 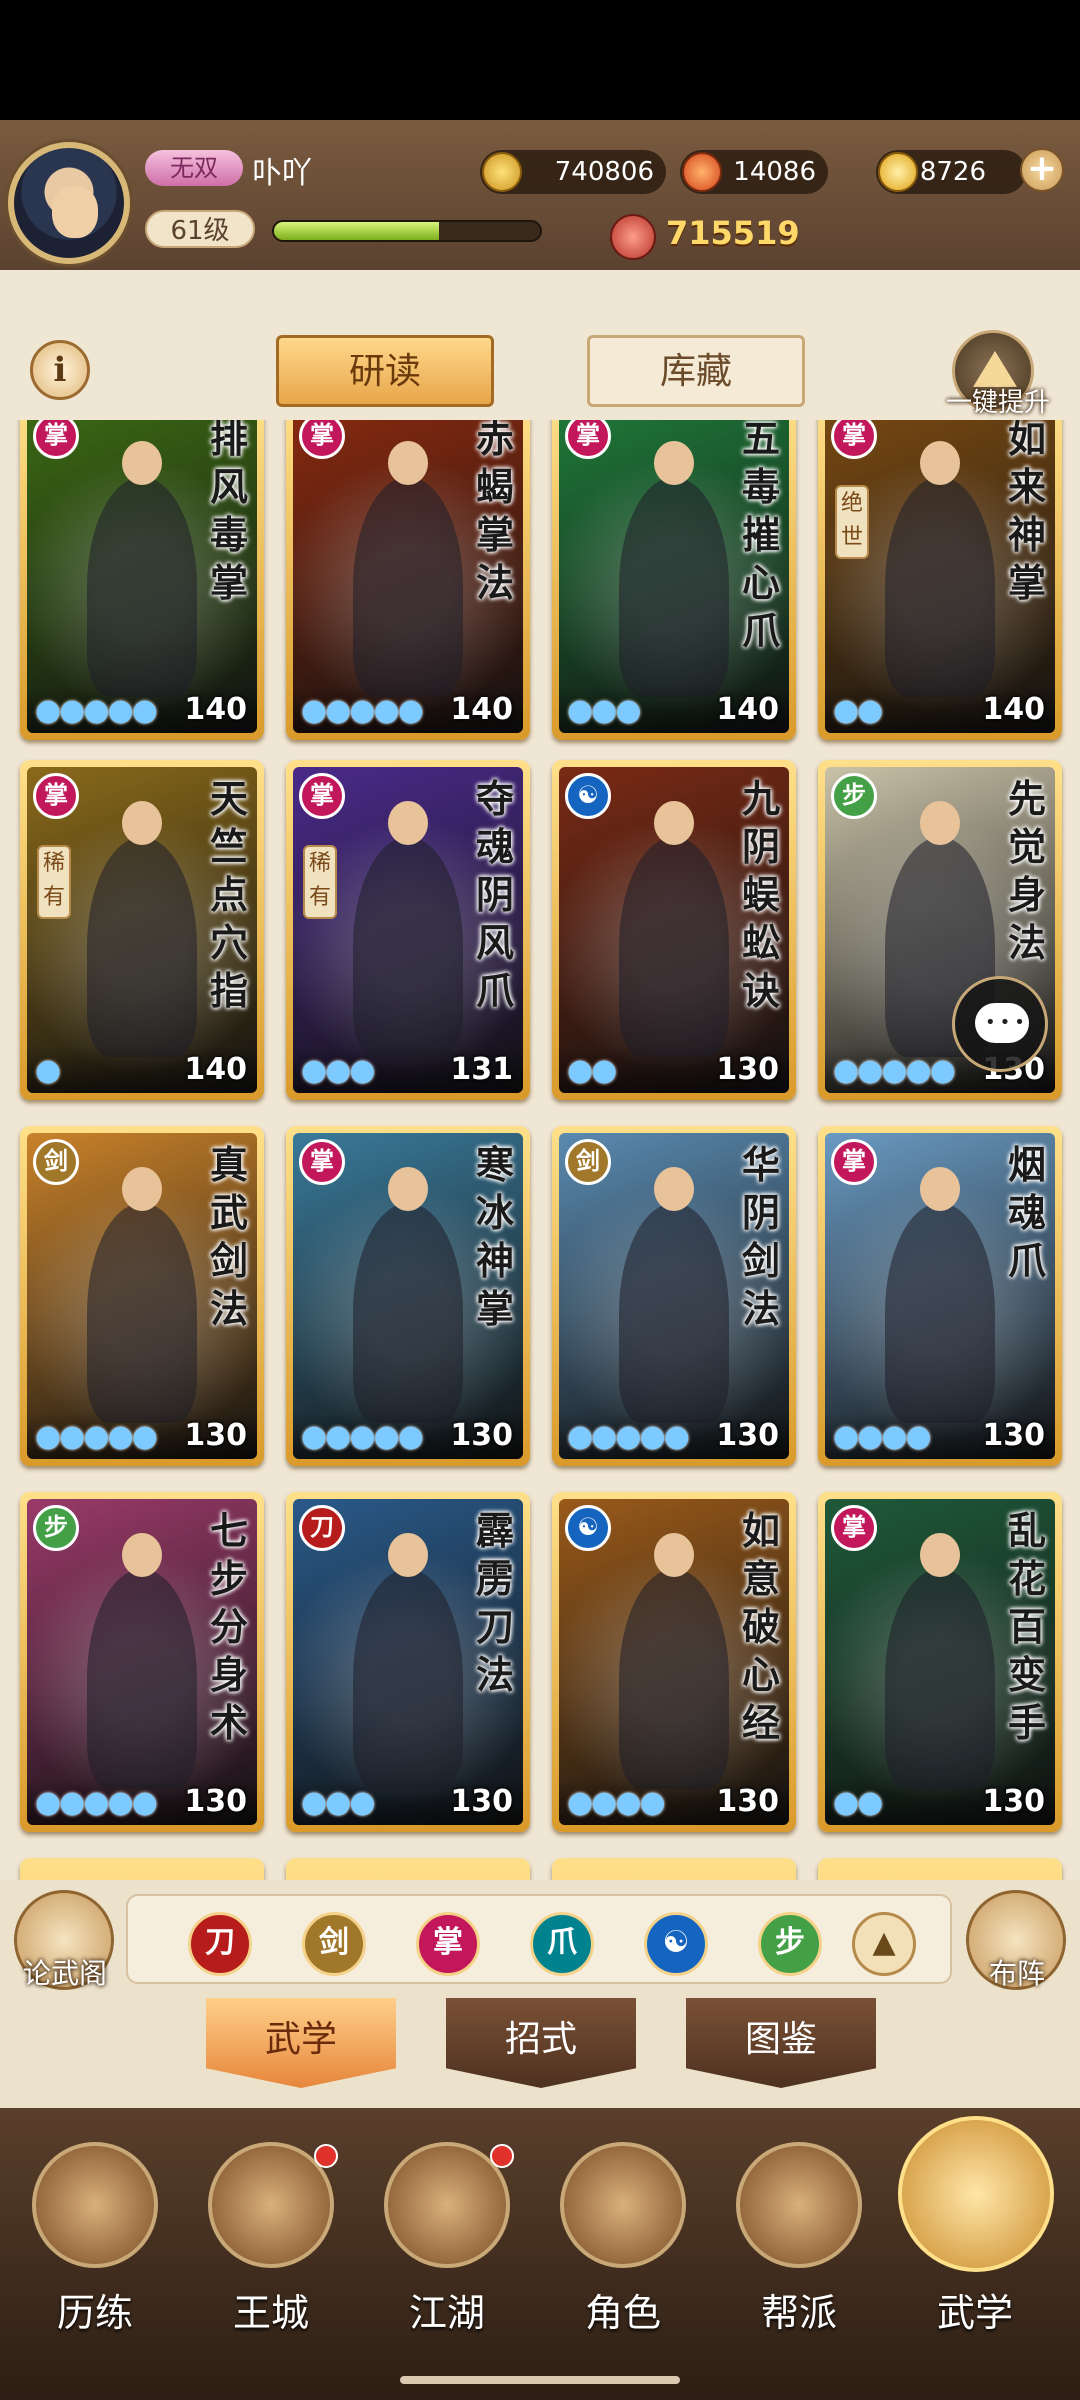 What do you see at coordinates (69, 203) in the screenshot?
I see `player-avatar` at bounding box center [69, 203].